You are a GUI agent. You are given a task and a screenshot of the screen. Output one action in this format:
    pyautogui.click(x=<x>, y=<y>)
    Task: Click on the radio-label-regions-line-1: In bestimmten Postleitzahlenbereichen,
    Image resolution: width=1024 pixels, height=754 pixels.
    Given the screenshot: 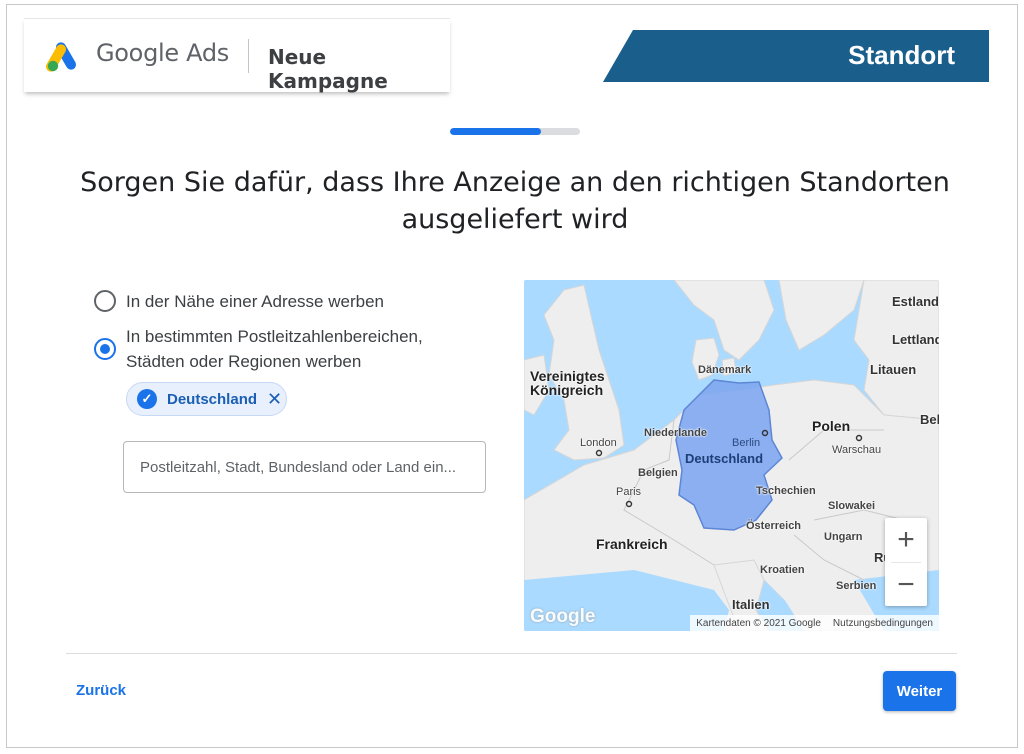 What is the action you would take?
    pyautogui.click(x=274, y=336)
    